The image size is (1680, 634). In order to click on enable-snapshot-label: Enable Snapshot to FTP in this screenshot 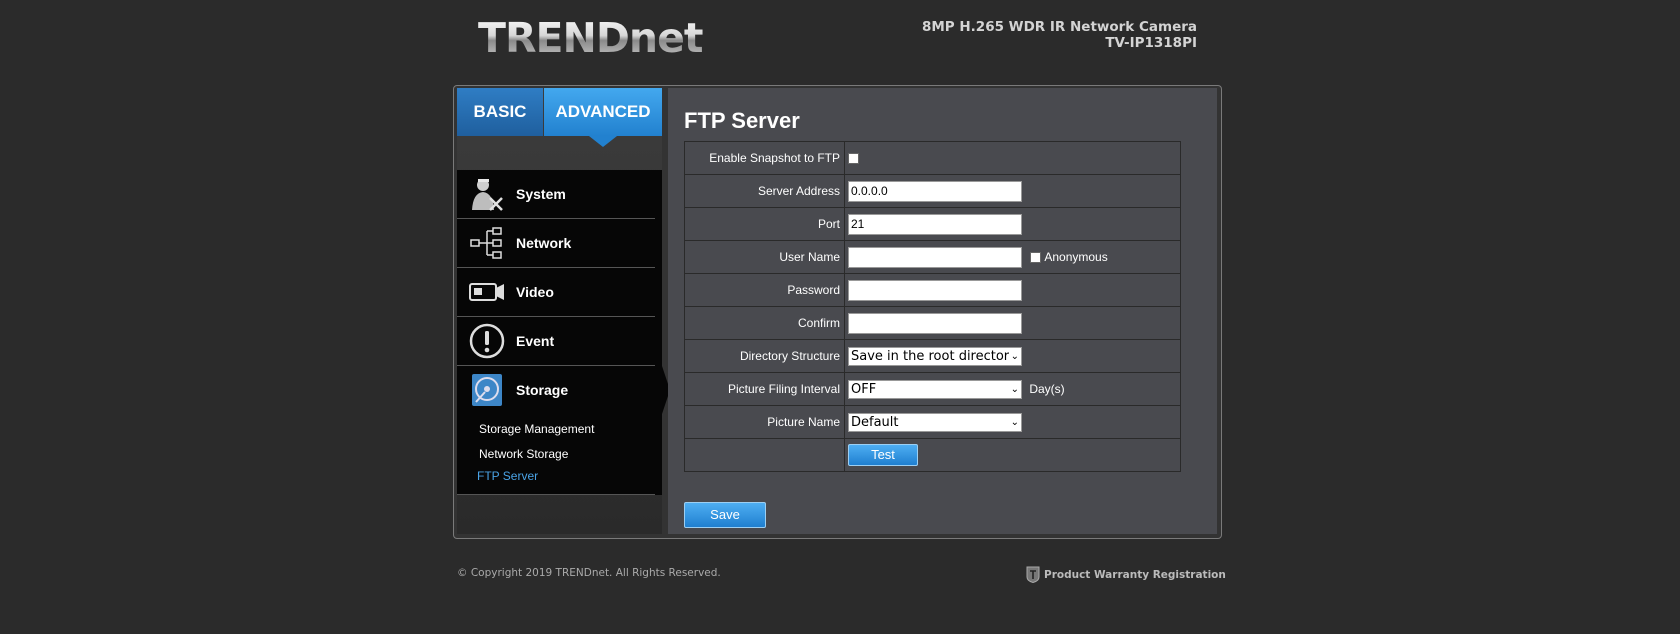, I will do `click(764, 158)`.